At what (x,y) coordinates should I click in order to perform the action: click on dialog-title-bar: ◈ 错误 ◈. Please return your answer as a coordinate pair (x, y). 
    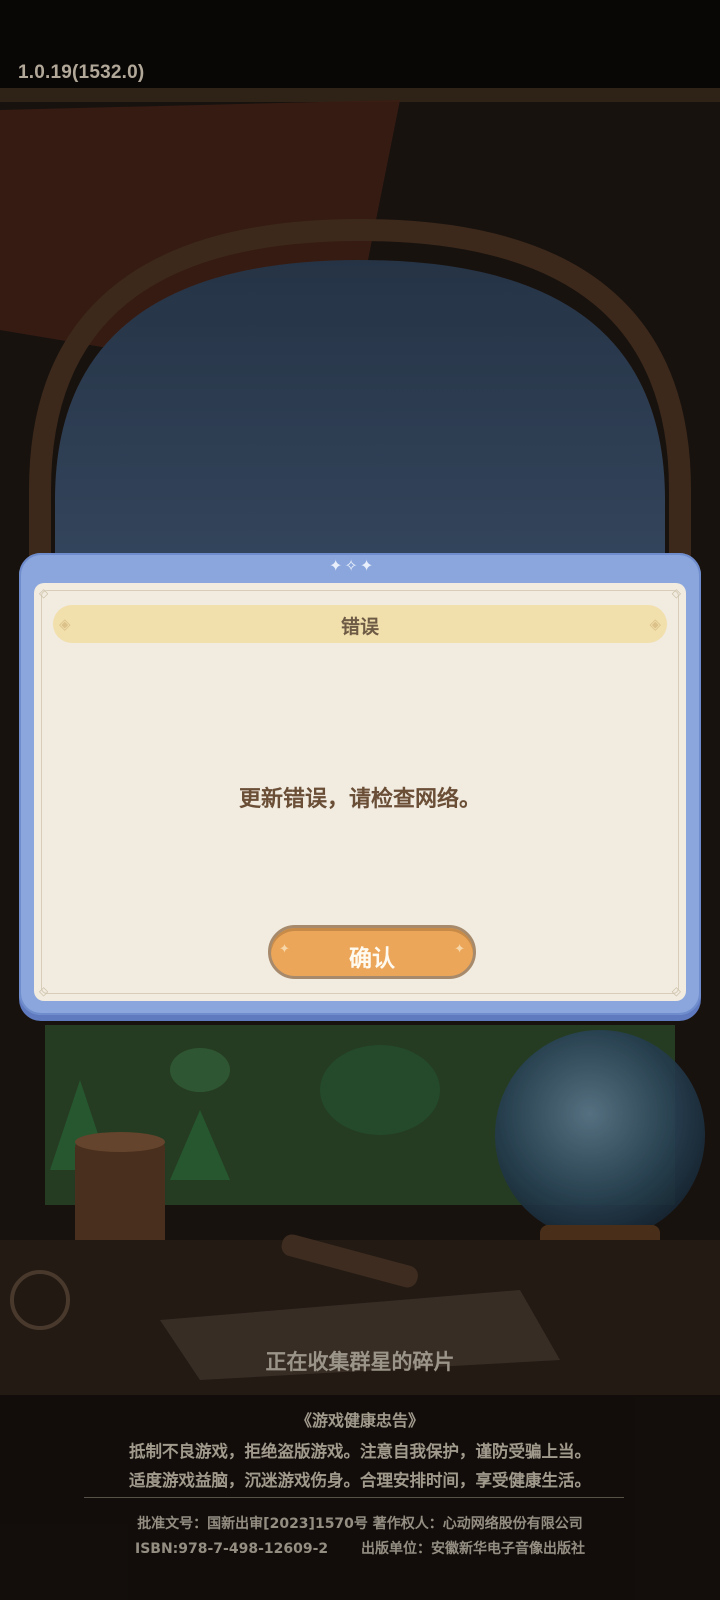
    Looking at the image, I should click on (360, 624).